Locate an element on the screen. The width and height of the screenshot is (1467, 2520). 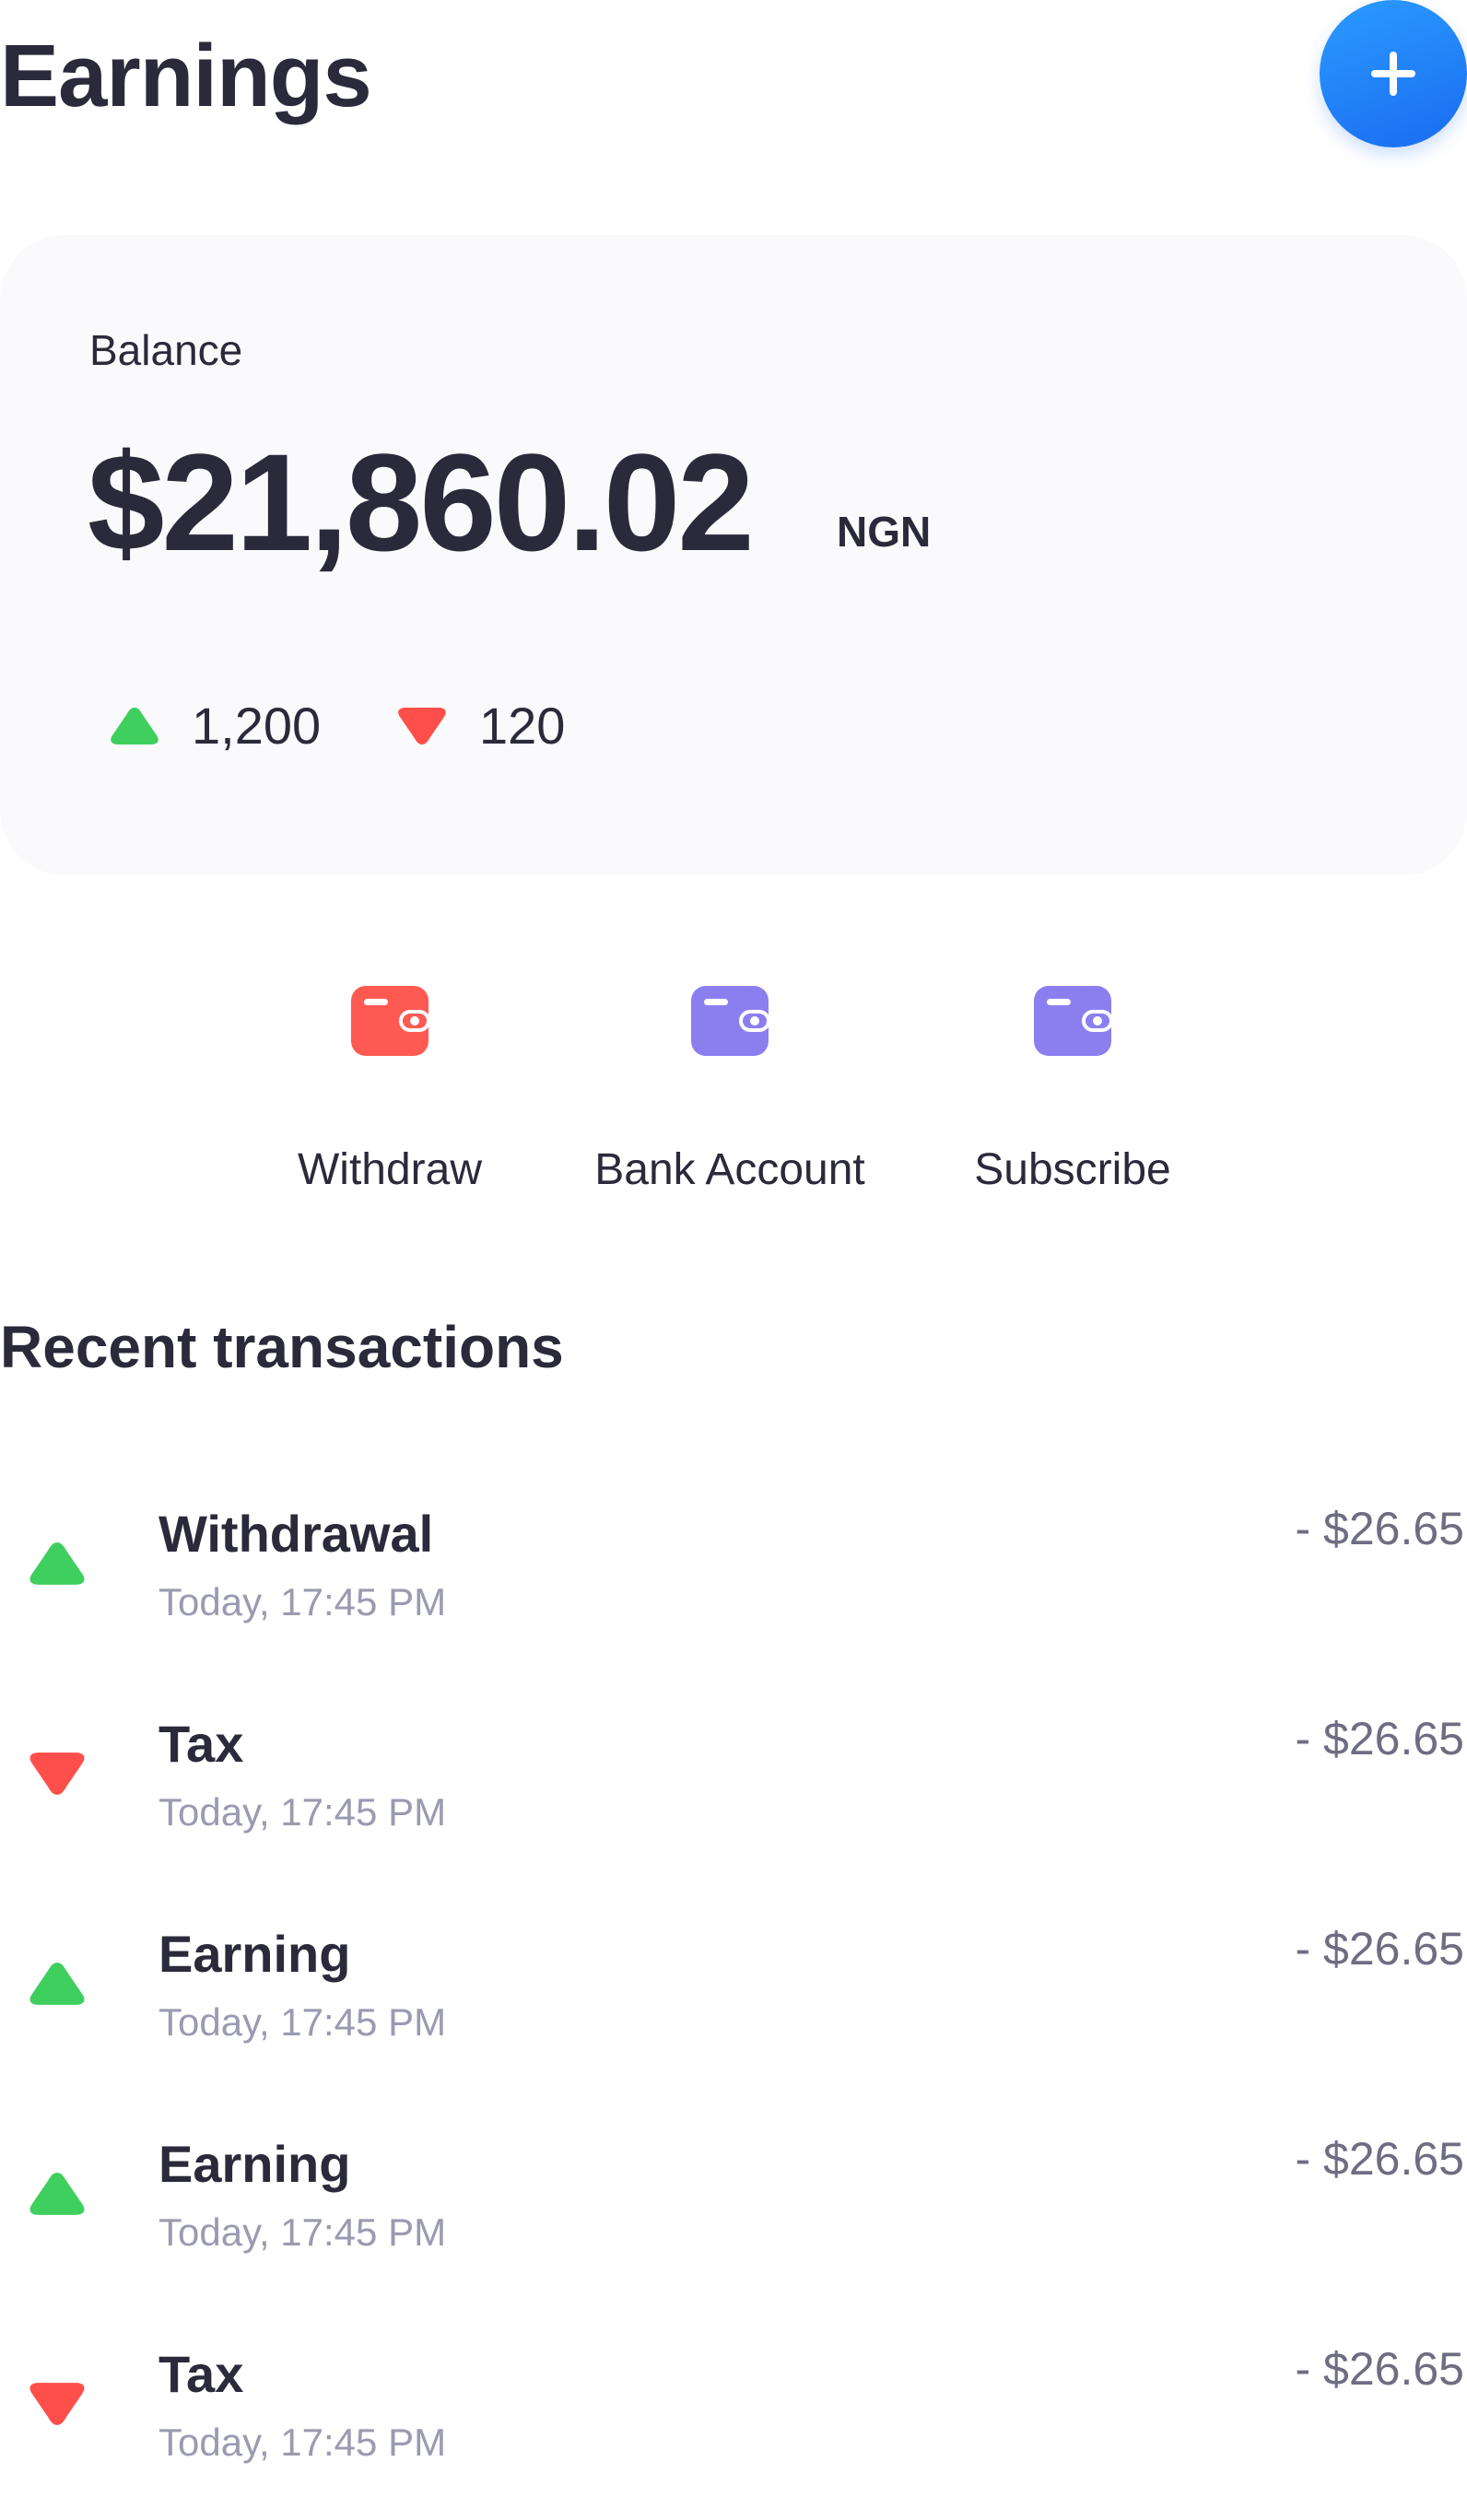
add-button is located at coordinates (1393, 73).